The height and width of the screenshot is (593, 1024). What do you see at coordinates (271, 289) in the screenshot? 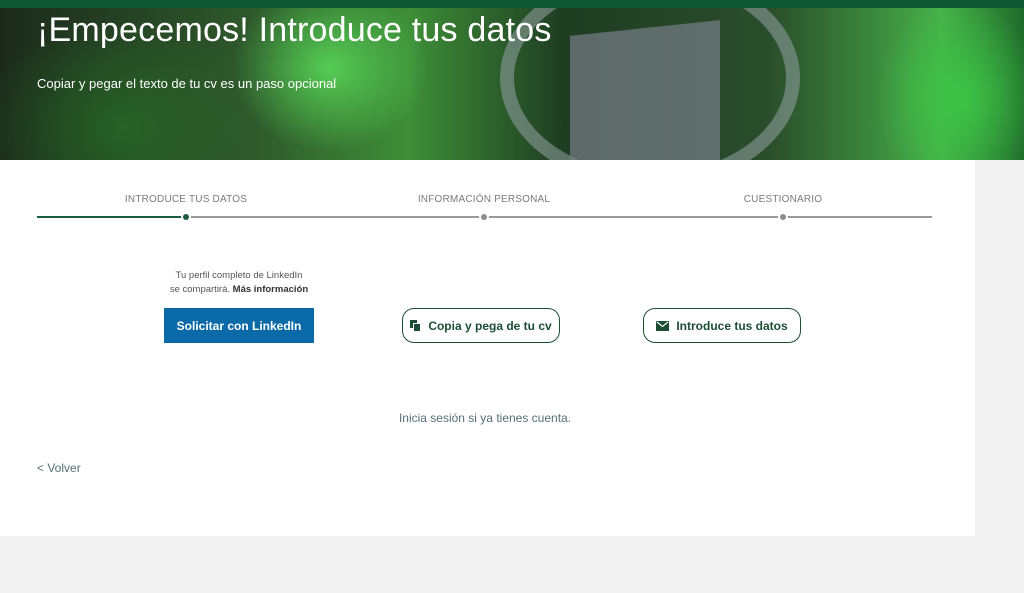
I see `more-info-link: Más información` at bounding box center [271, 289].